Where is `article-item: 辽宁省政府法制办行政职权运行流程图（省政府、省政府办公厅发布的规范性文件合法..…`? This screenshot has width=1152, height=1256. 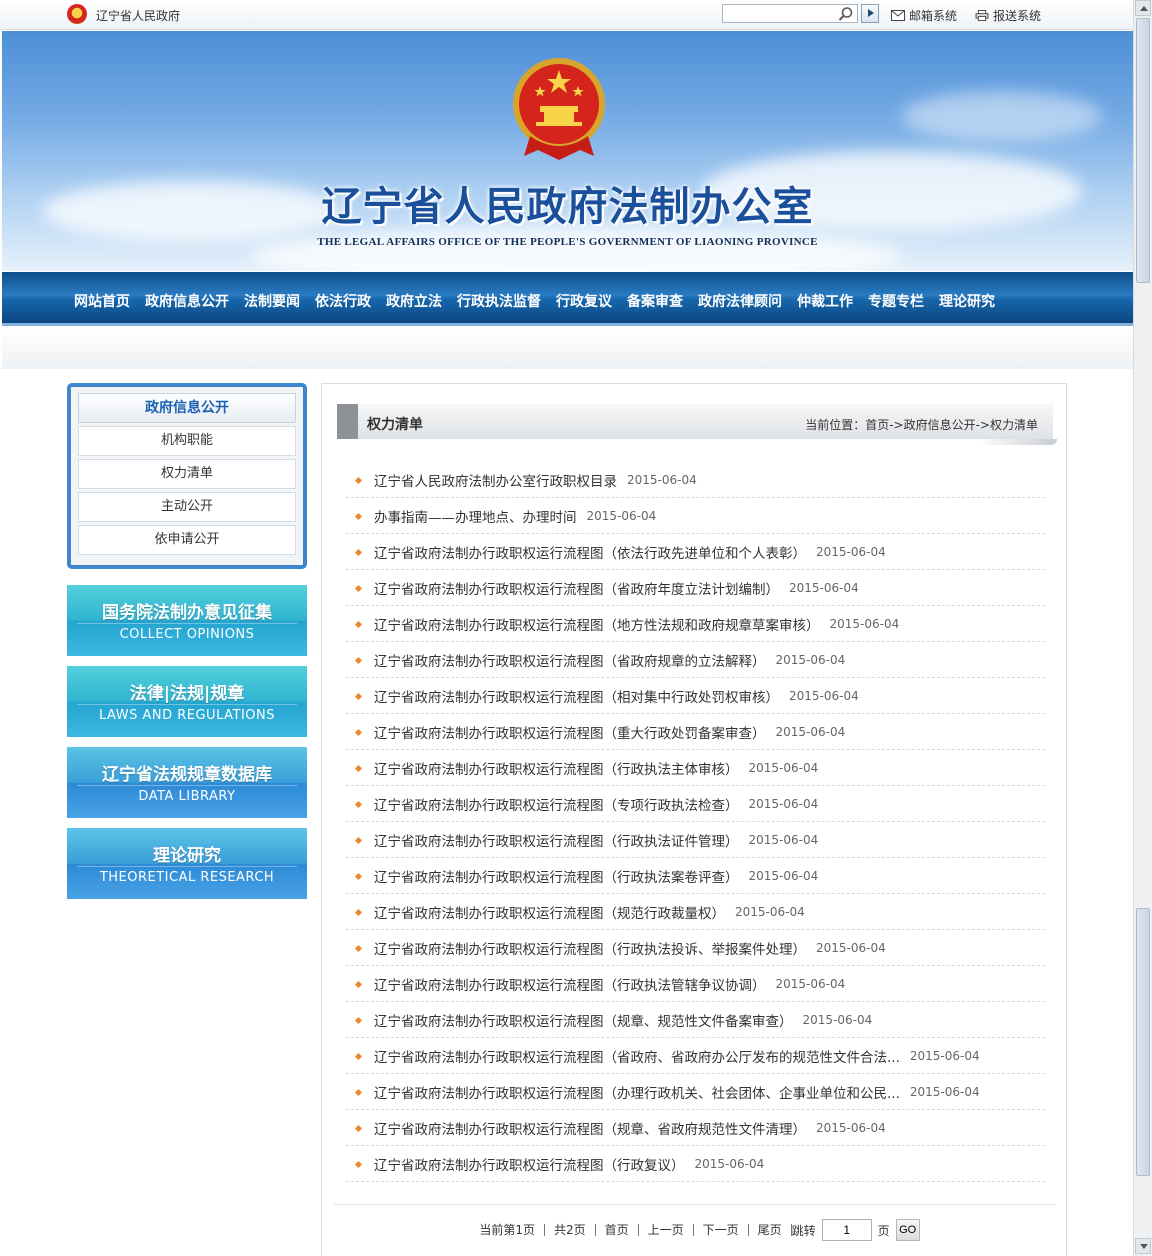 article-item: 辽宁省政府法制办行政职权运行流程图（省政府、省政府办公厅发布的规范性文件合法..… is located at coordinates (695, 1056).